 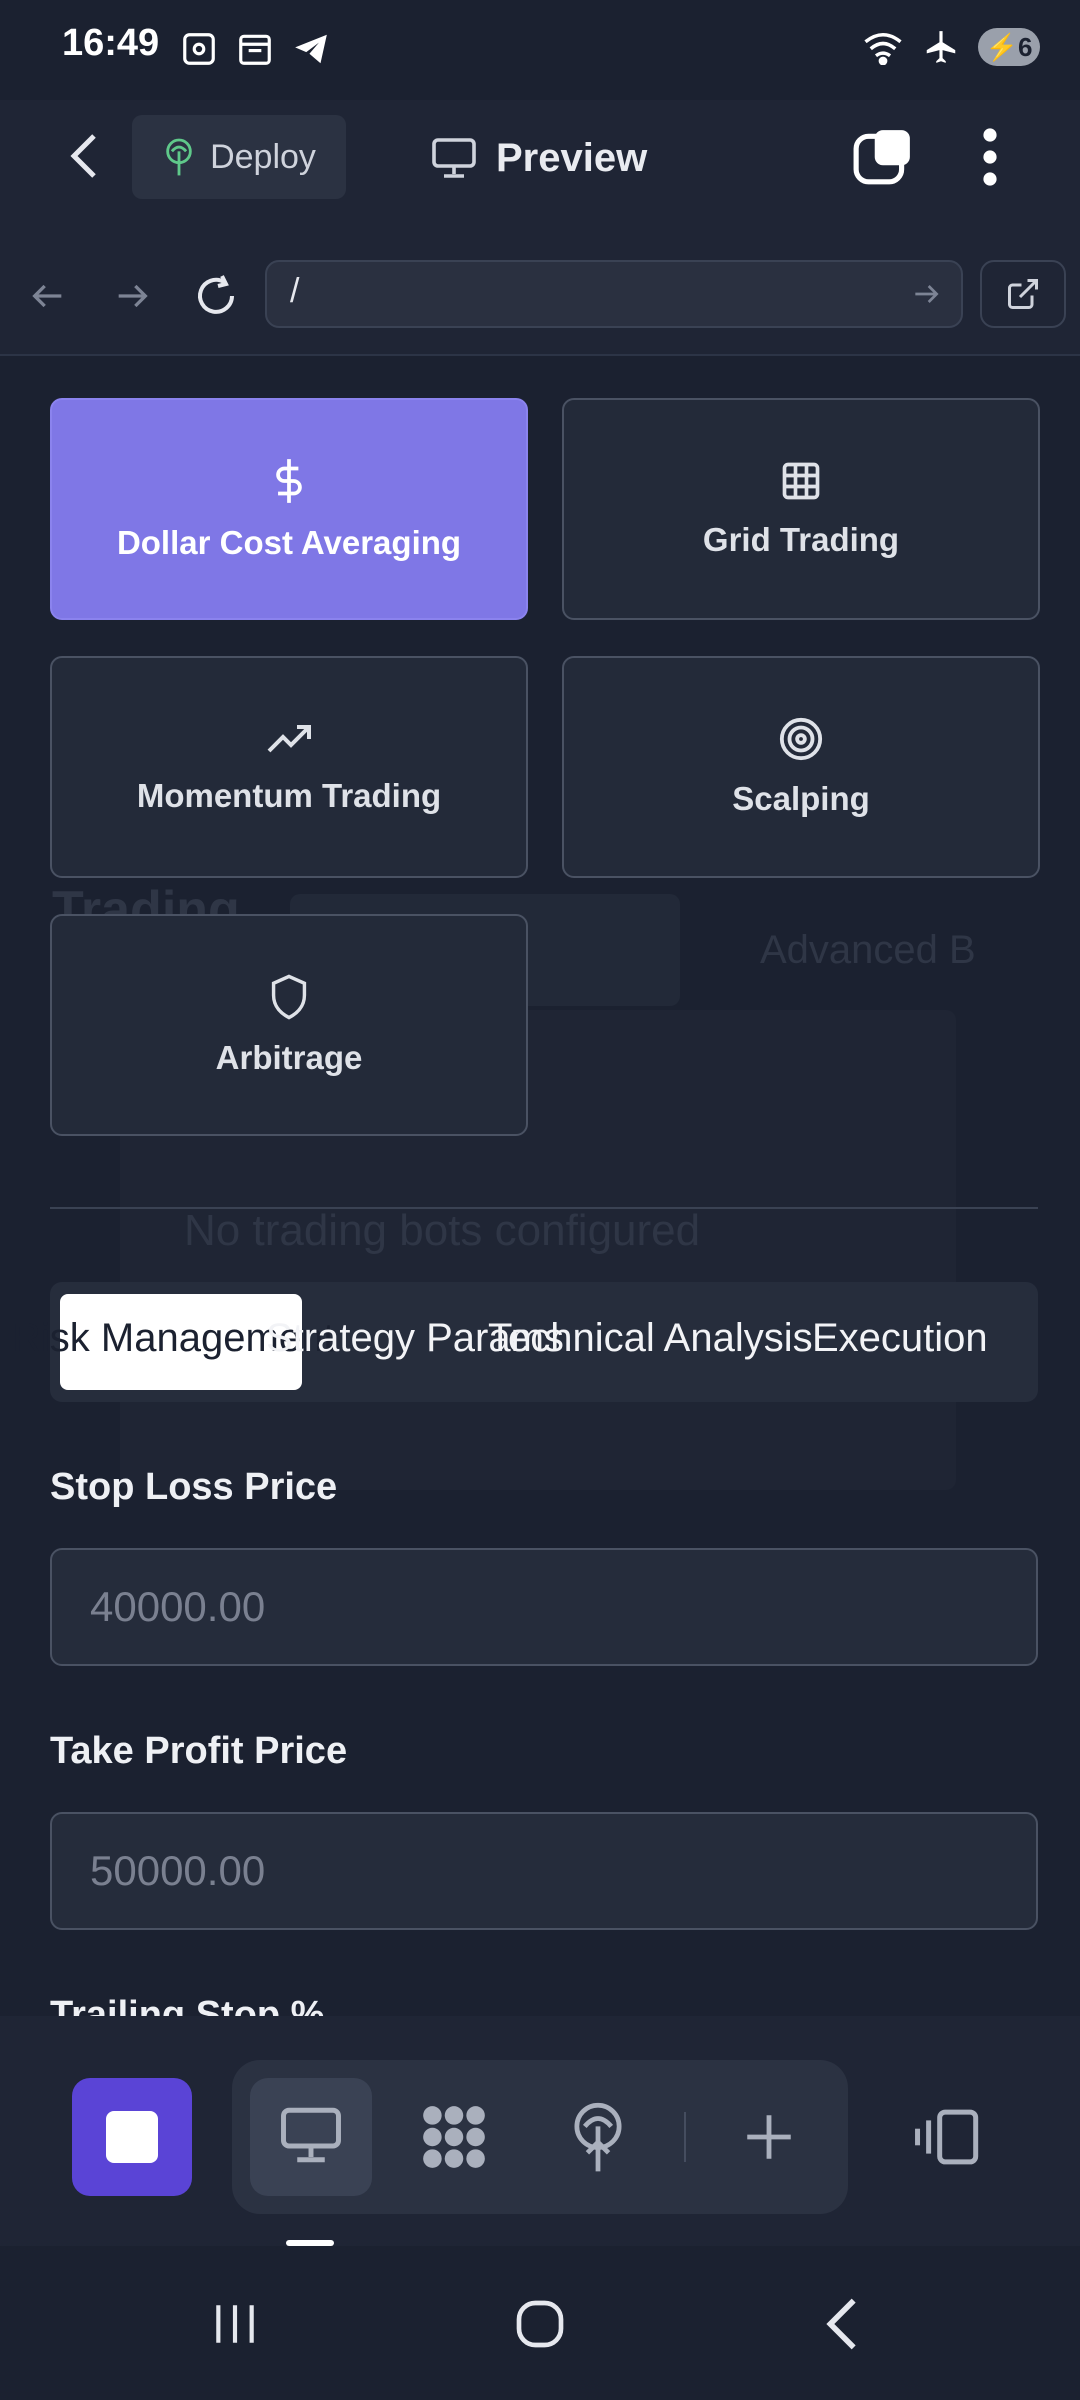 I want to click on system-back-icon, so click(x=842, y=2324).